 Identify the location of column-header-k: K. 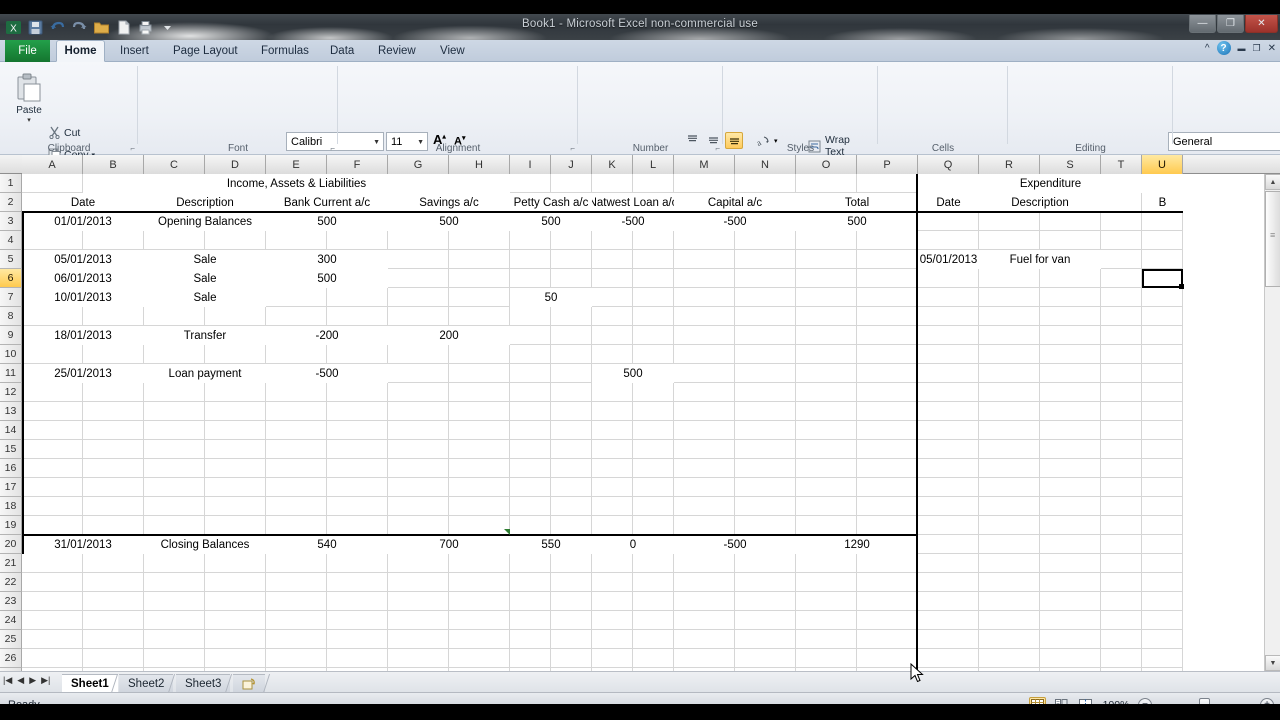
(612, 164).